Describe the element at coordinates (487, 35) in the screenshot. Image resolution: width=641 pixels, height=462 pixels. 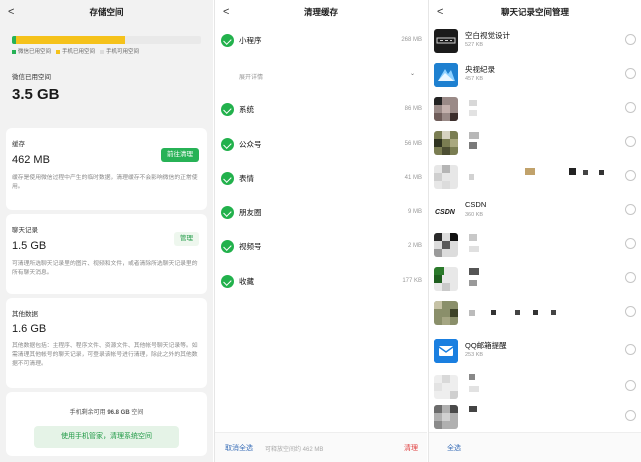
I see `chat-name: 空白视觉设计` at that location.